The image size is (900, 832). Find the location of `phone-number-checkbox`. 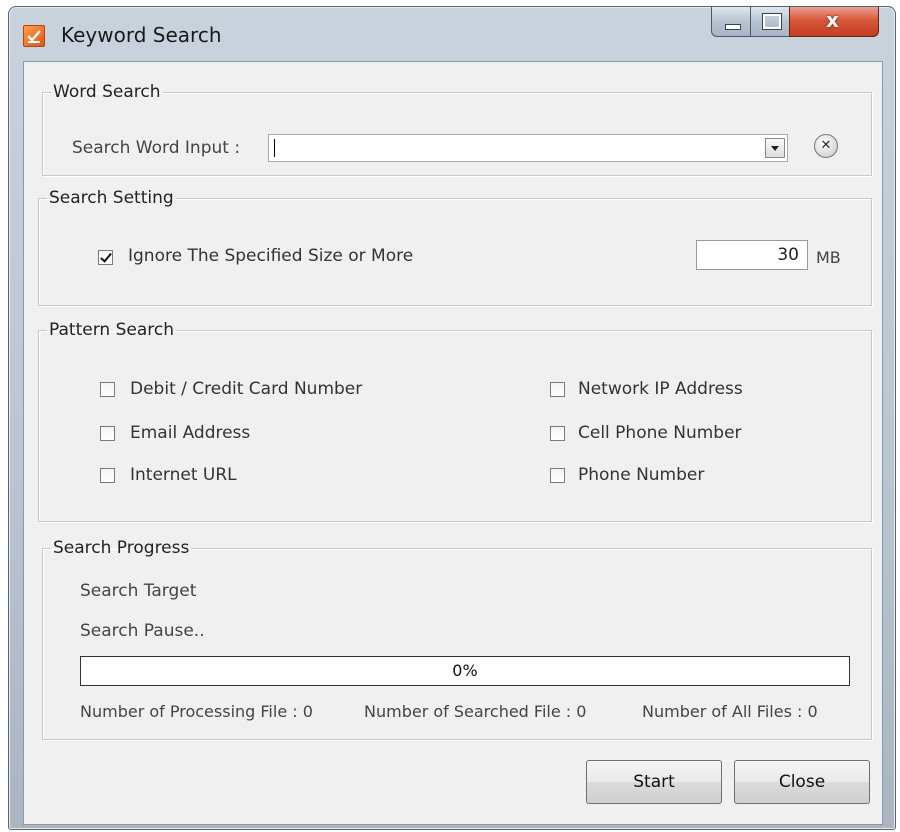

phone-number-checkbox is located at coordinates (557, 475).